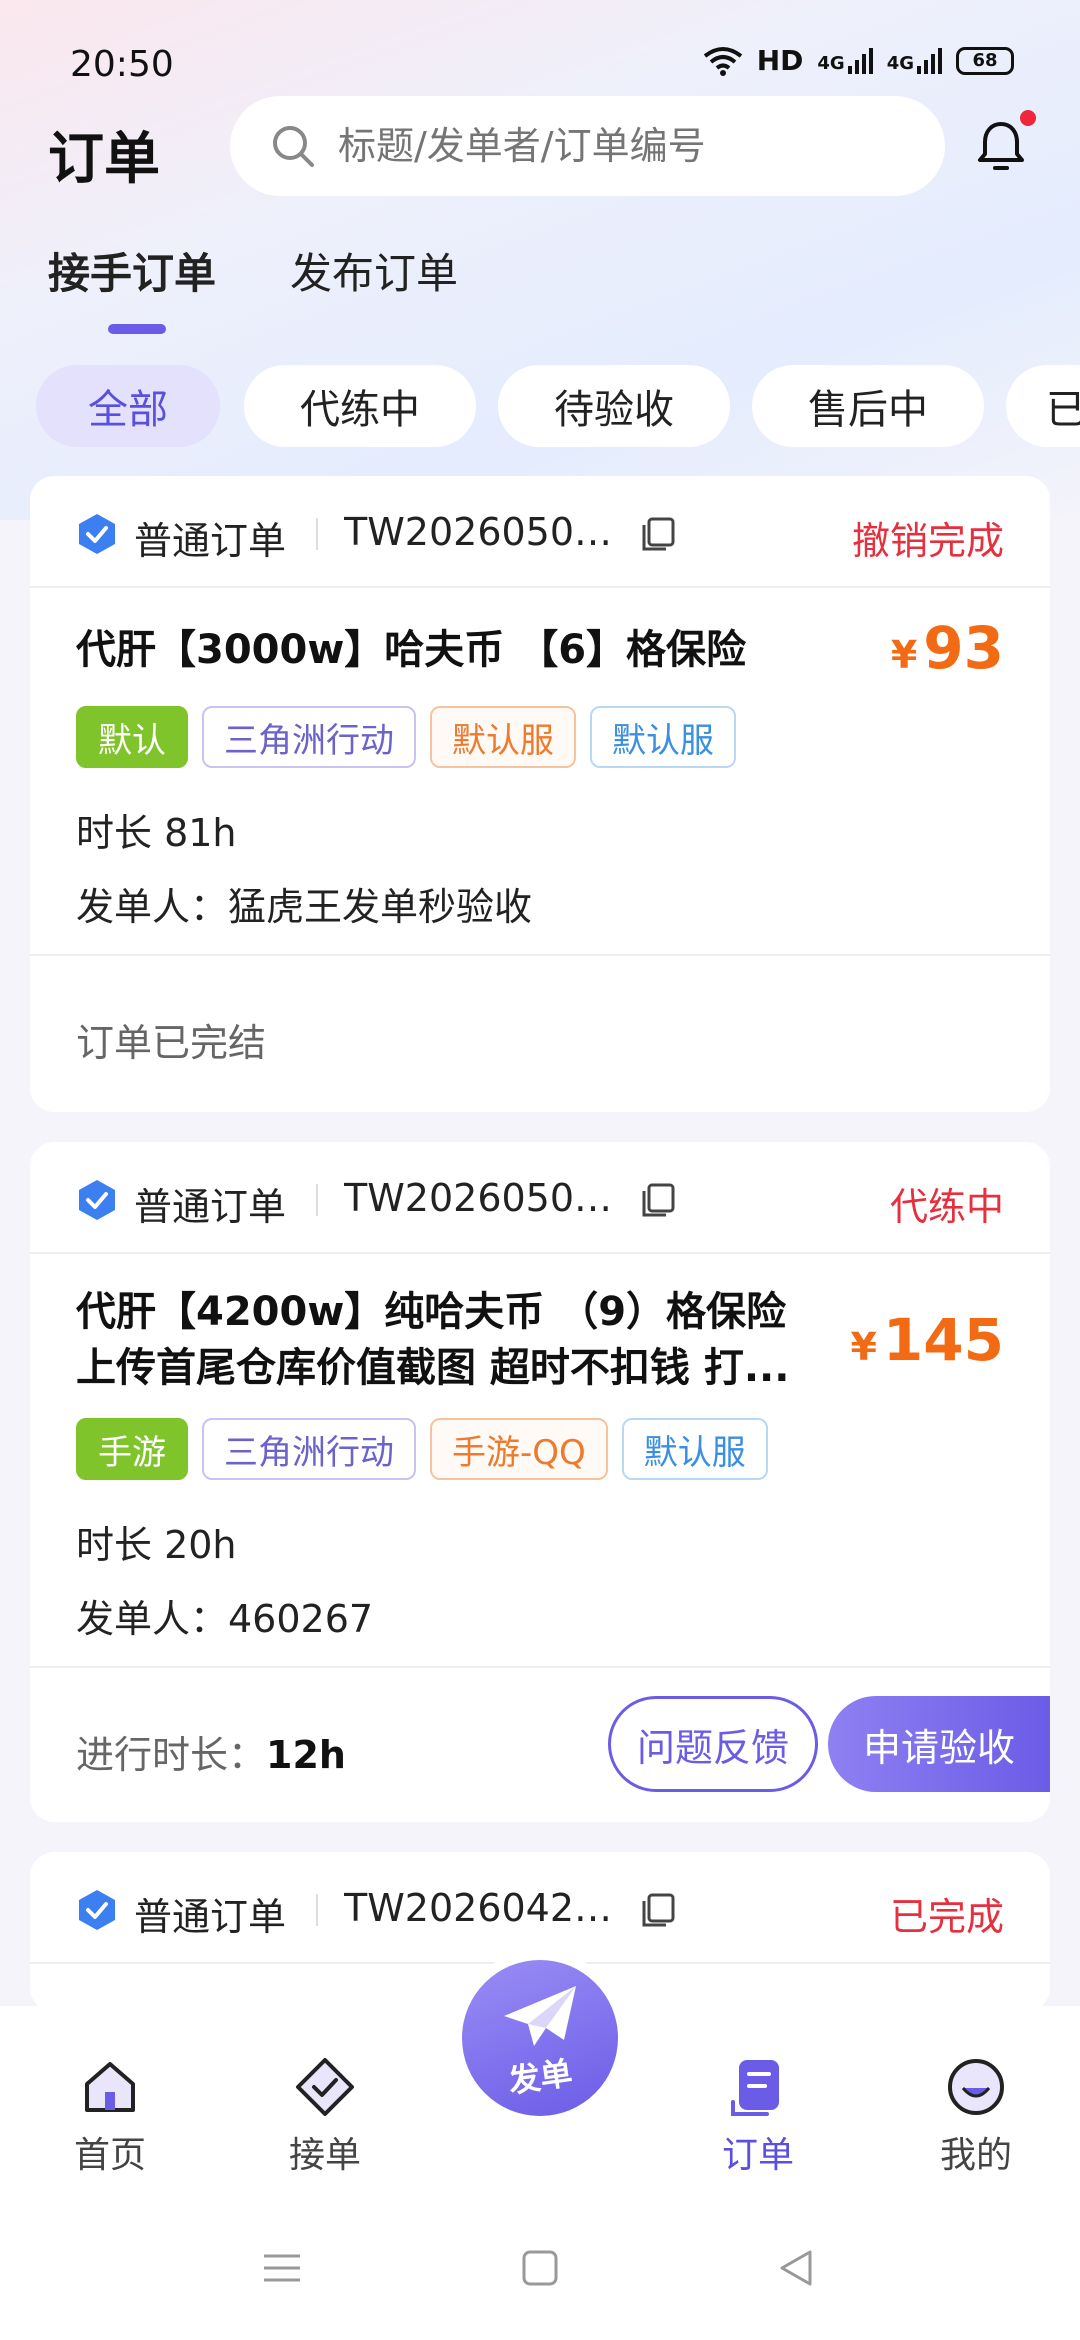 The width and height of the screenshot is (1080, 2340). What do you see at coordinates (976, 2087) in the screenshot?
I see `profile-icon` at bounding box center [976, 2087].